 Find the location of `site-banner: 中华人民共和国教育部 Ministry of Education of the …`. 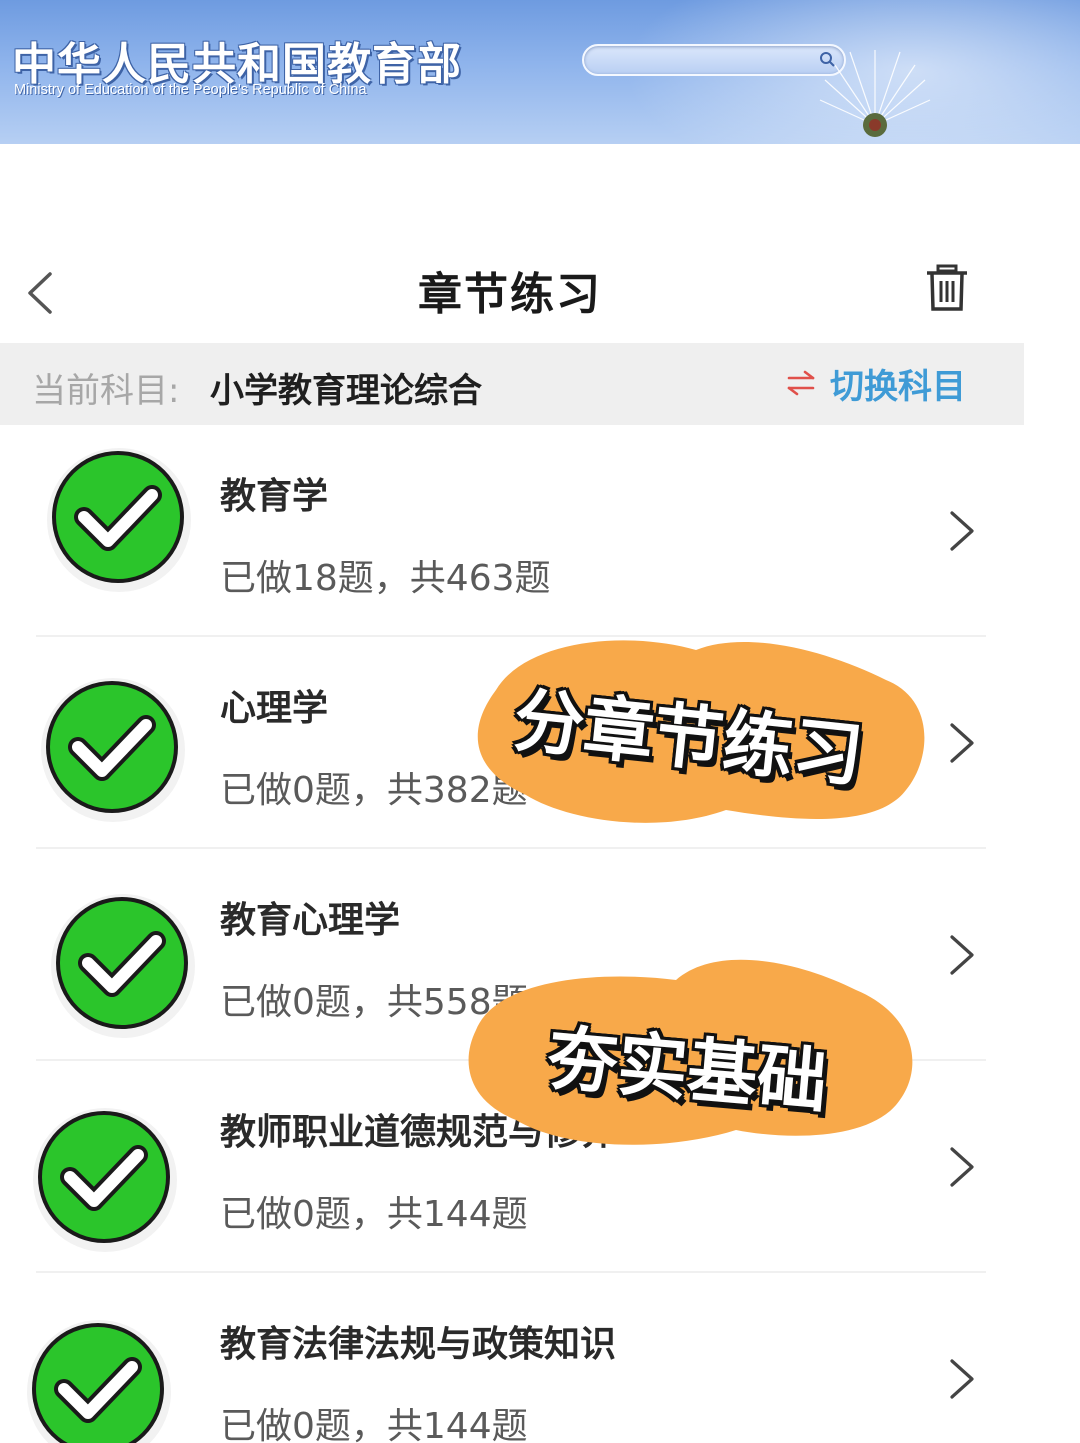

site-banner: 中华人民共和国教育部 Ministry of Education of the … is located at coordinates (540, 72).